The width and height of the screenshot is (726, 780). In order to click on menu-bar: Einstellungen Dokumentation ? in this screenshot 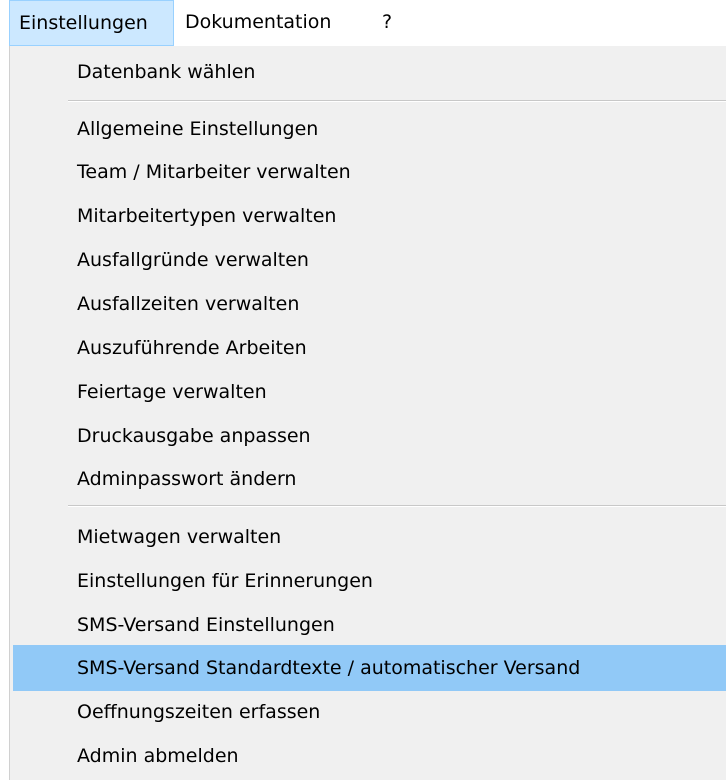, I will do `click(363, 23)`.